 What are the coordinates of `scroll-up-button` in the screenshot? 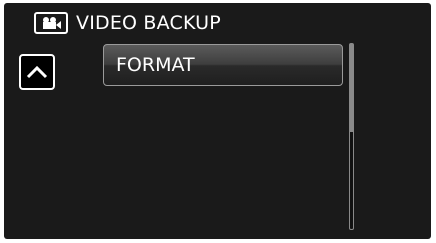 It's located at (37, 72).